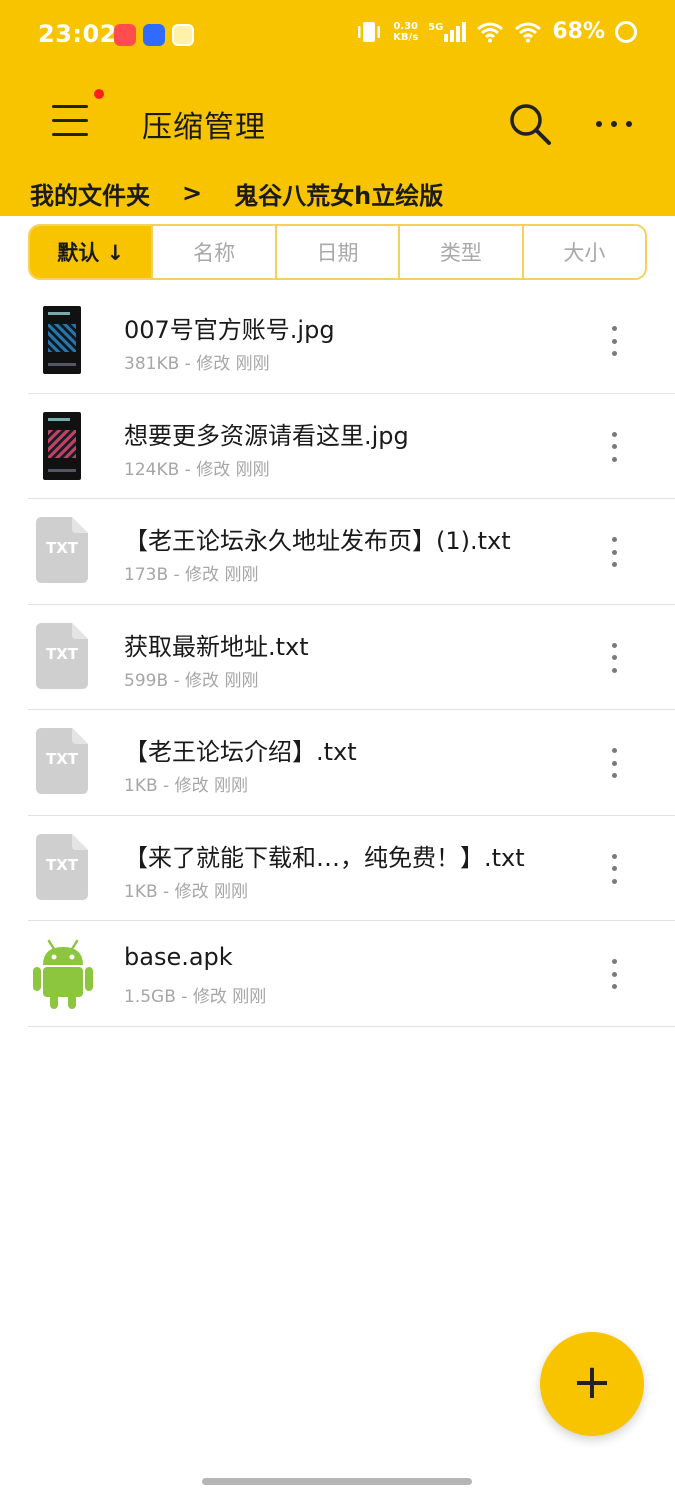  What do you see at coordinates (229, 330) in the screenshot?
I see `file-name: 007号官方账号.jpg` at bounding box center [229, 330].